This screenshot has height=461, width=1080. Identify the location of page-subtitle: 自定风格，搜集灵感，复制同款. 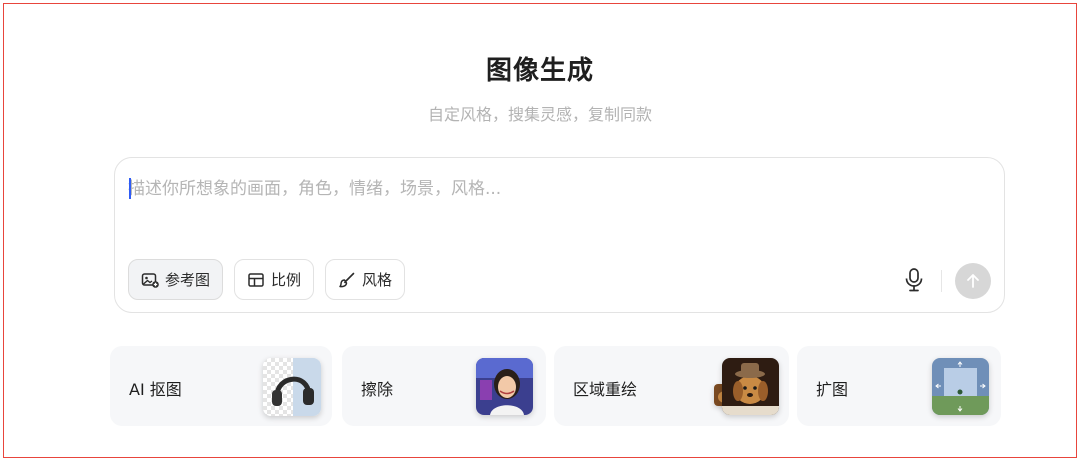
(539, 114).